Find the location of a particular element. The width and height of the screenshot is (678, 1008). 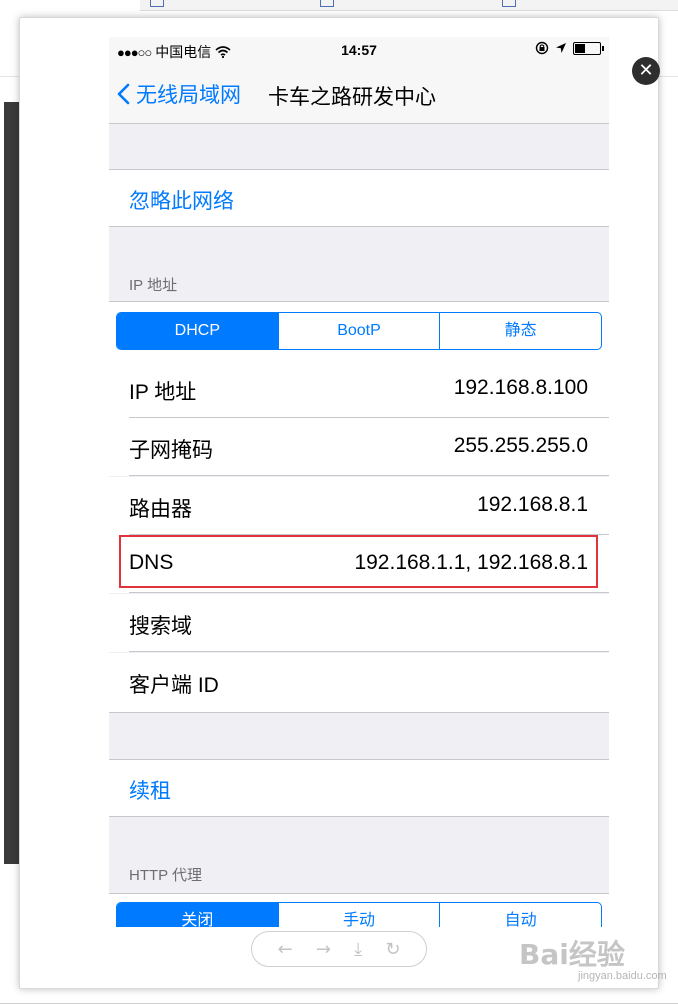

arrow-right-icon: → is located at coordinates (323, 949).